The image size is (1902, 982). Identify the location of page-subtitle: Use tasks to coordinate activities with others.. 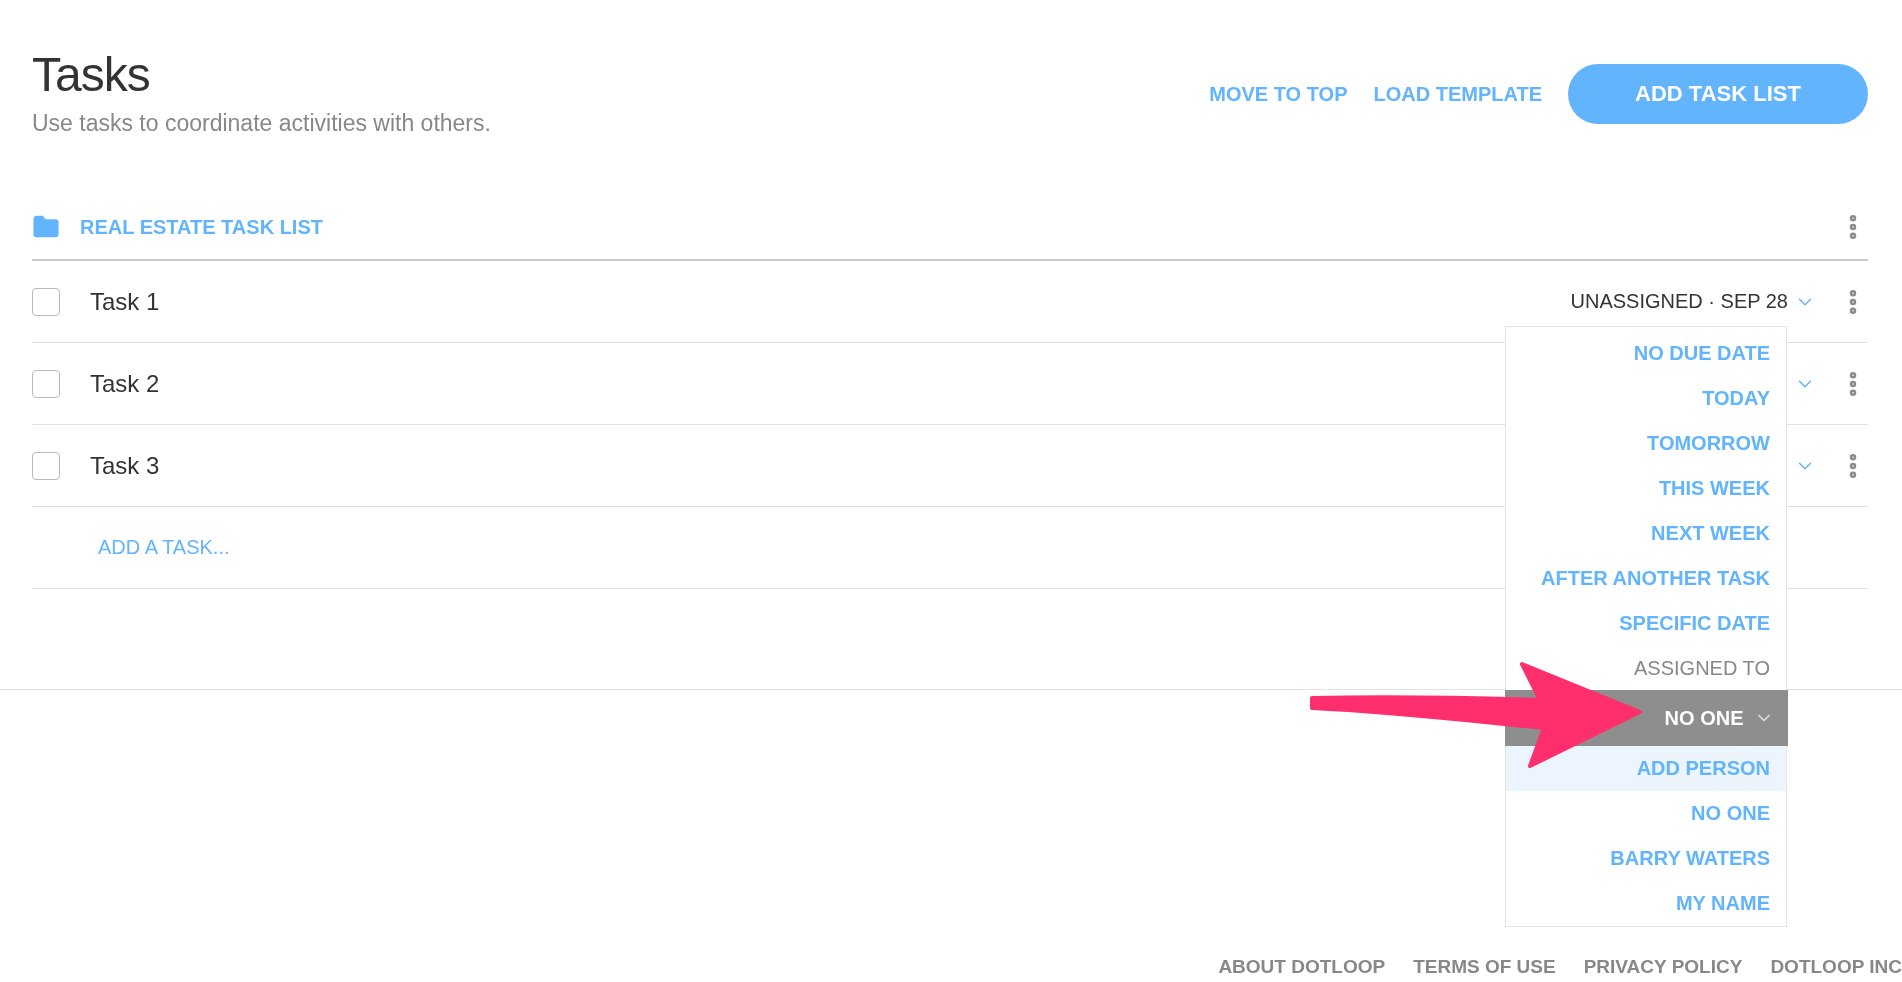
(261, 123).